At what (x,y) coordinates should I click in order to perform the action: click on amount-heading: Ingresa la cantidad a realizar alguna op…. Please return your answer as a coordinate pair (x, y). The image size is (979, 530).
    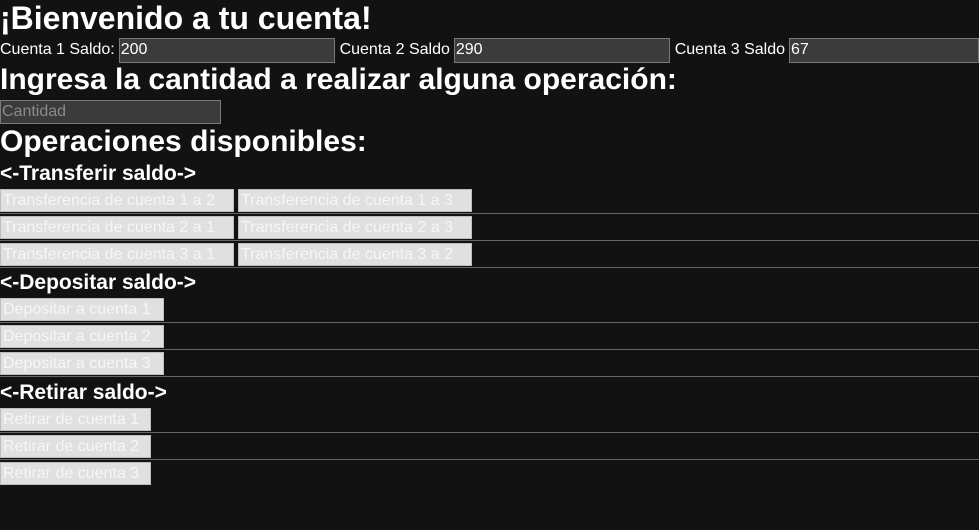
    Looking at the image, I should click on (338, 79).